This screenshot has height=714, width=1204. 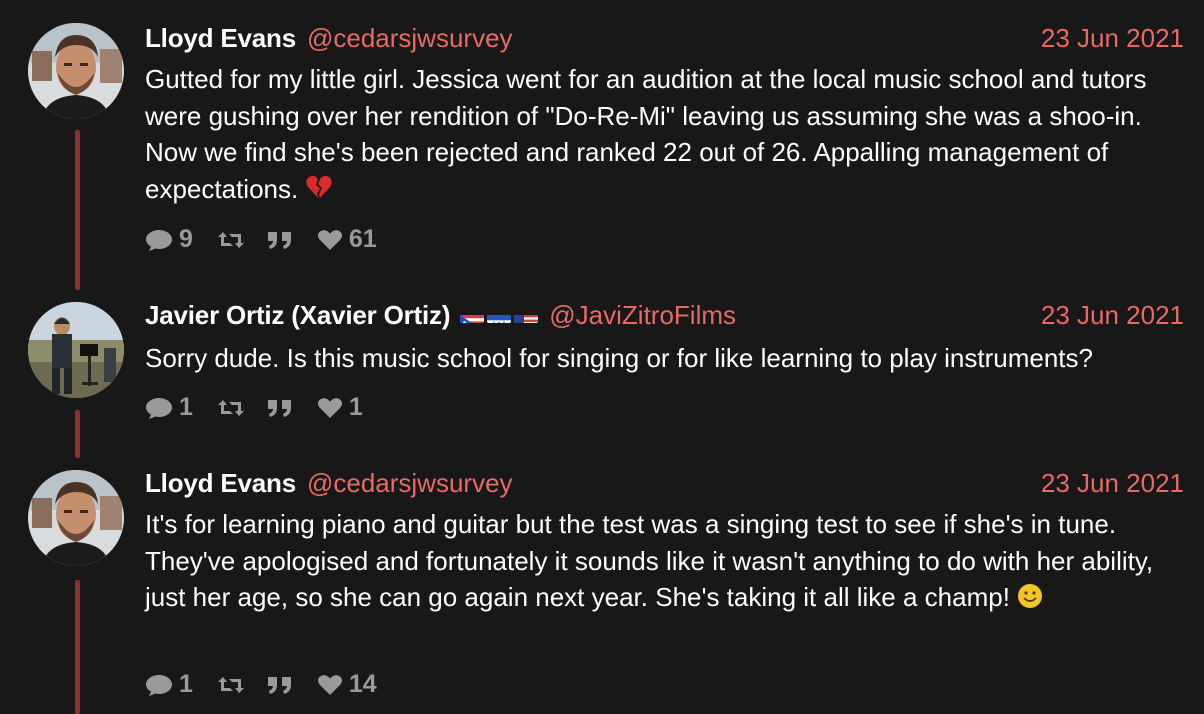 I want to click on broken-heart-icon, so click(x=319, y=192).